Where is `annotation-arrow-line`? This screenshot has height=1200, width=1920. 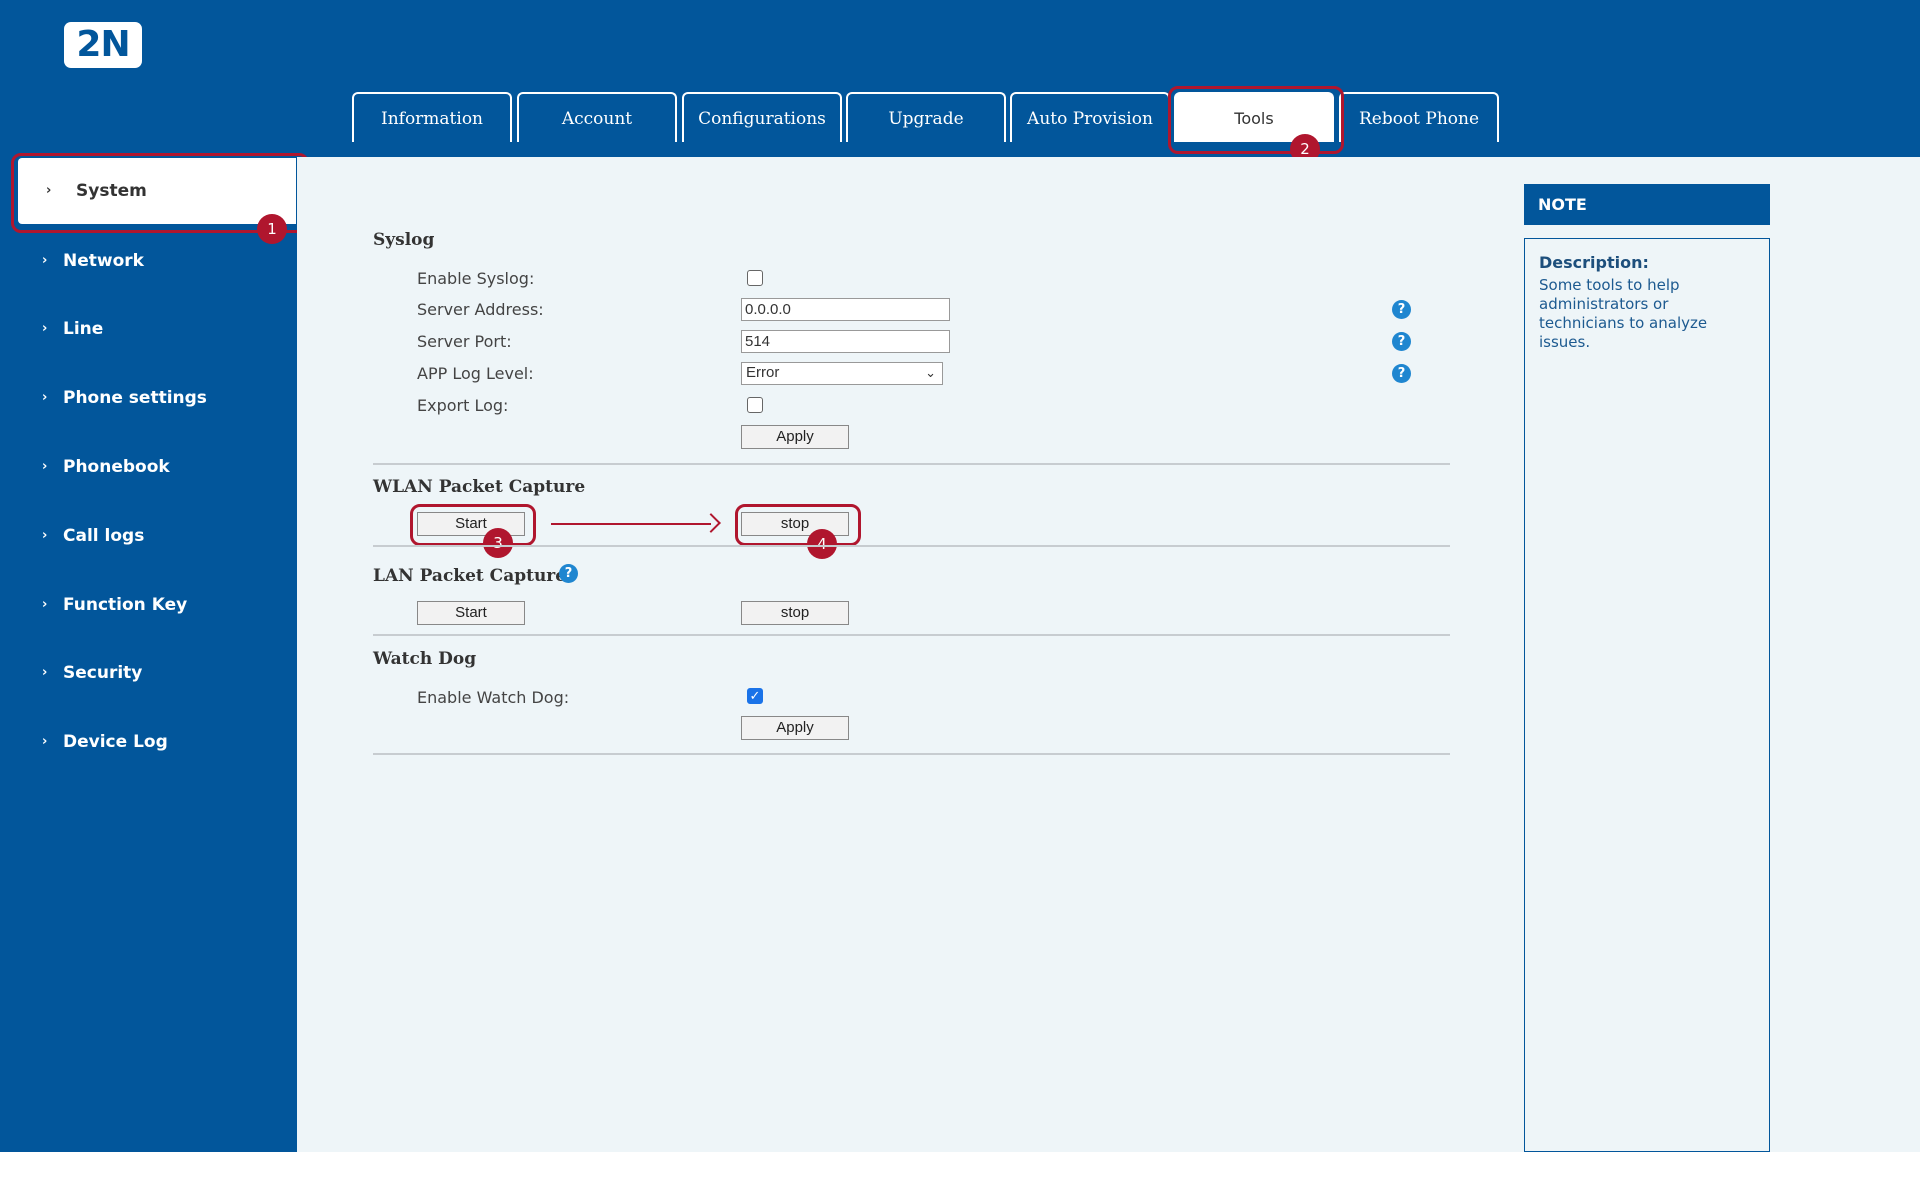 annotation-arrow-line is located at coordinates (631, 524).